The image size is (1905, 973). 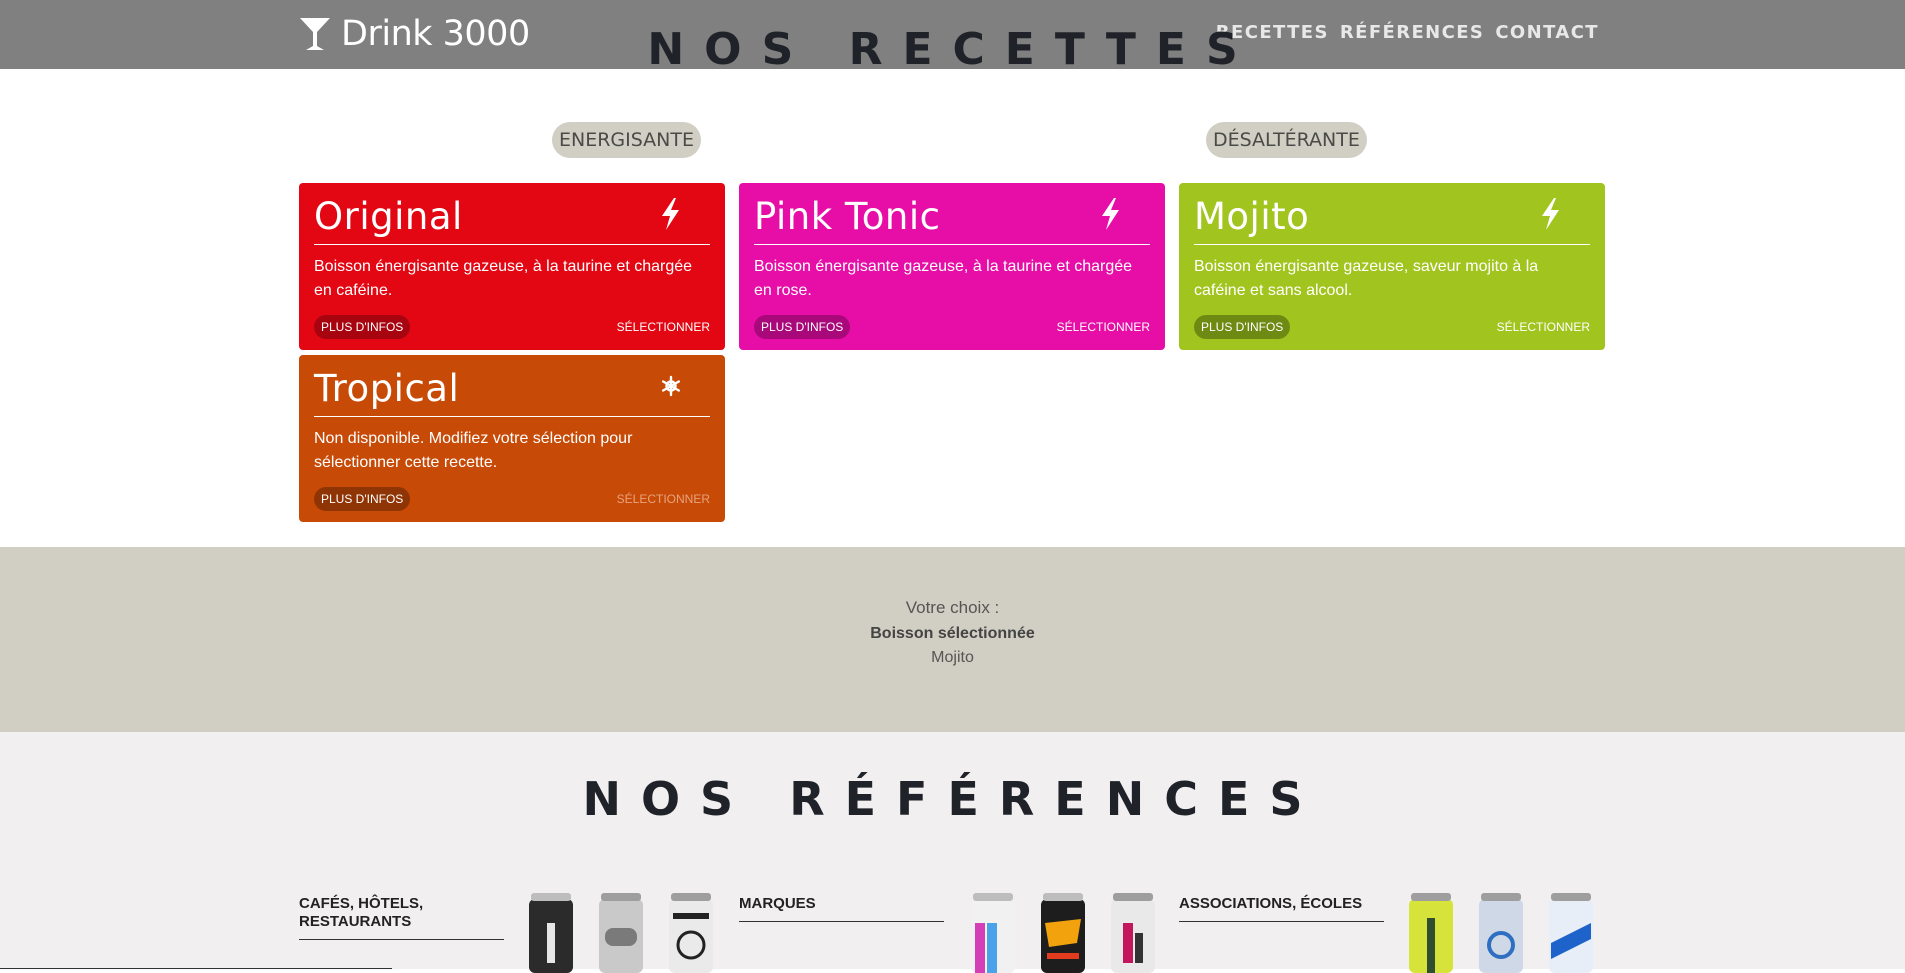 I want to click on card-title: Original, so click(x=388, y=216).